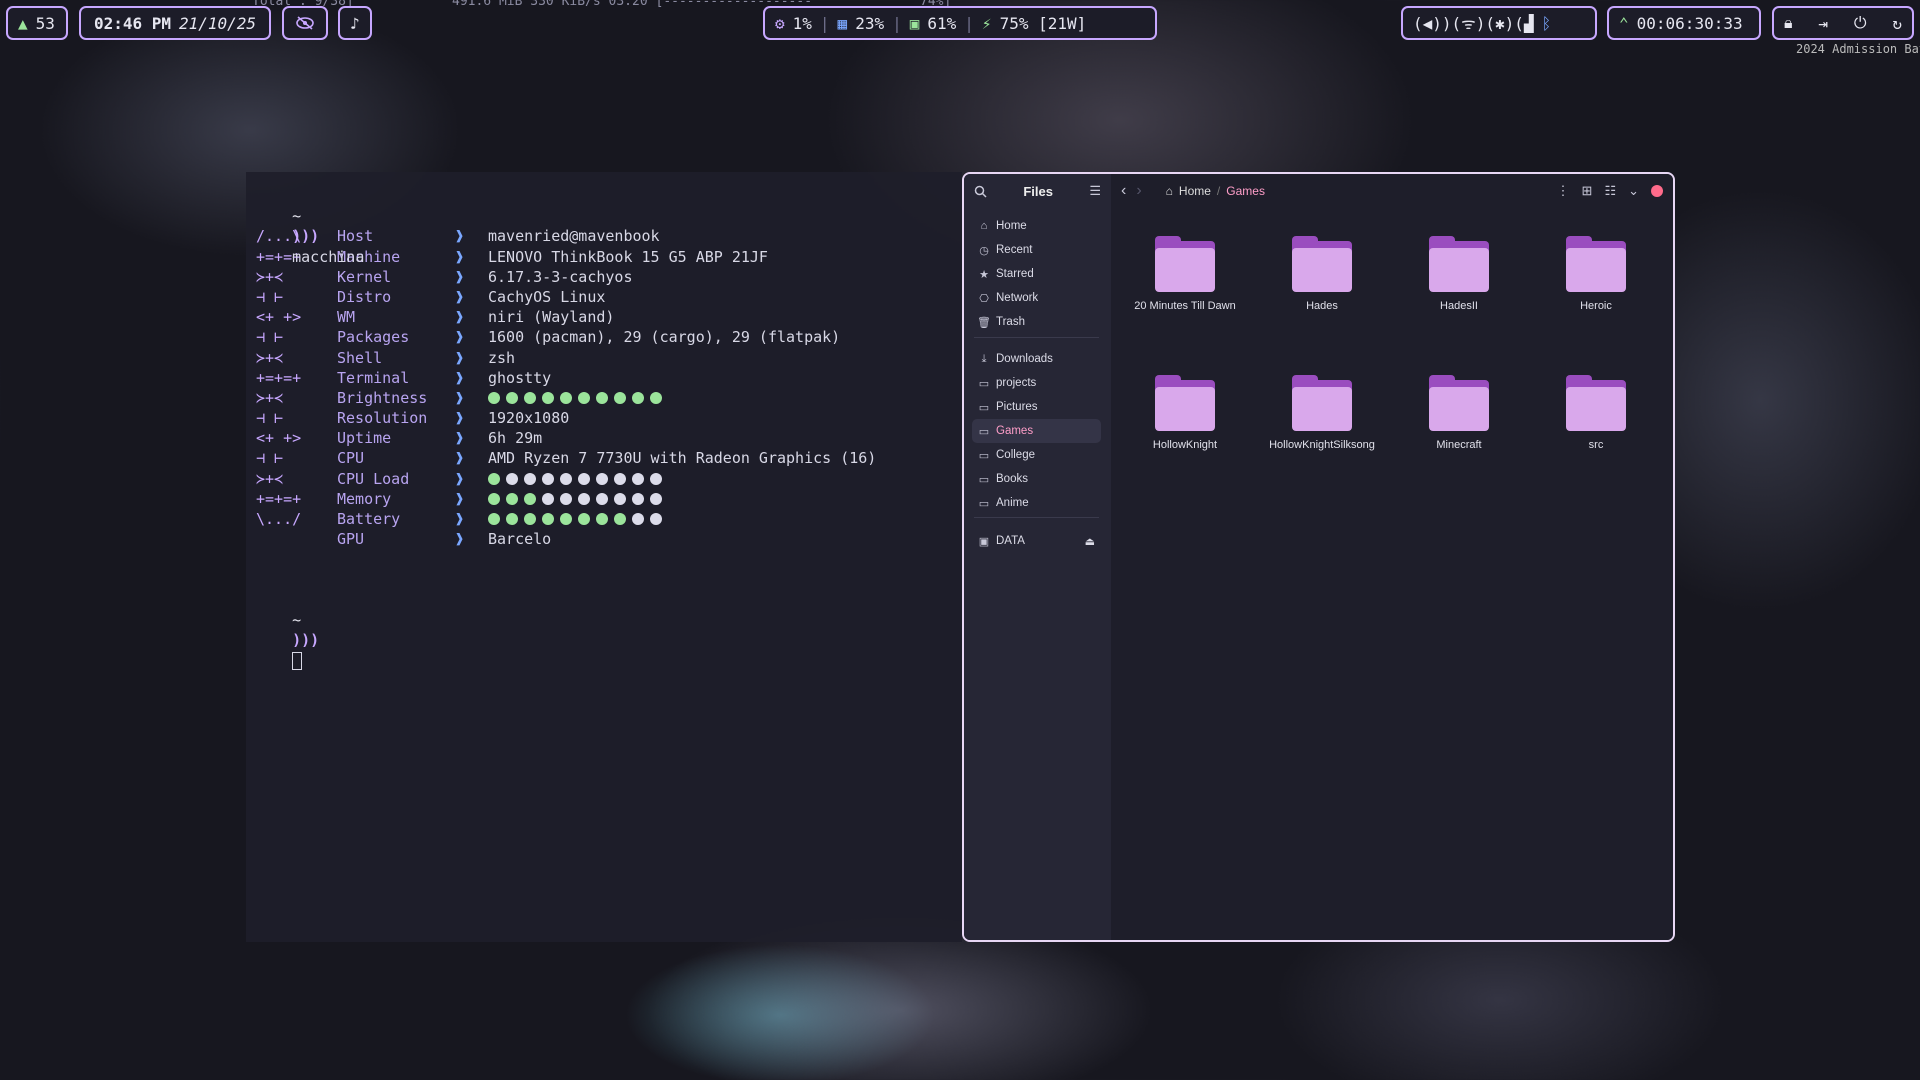 The image size is (1920, 1080). I want to click on folder-item: Minecraft, so click(1459, 413).